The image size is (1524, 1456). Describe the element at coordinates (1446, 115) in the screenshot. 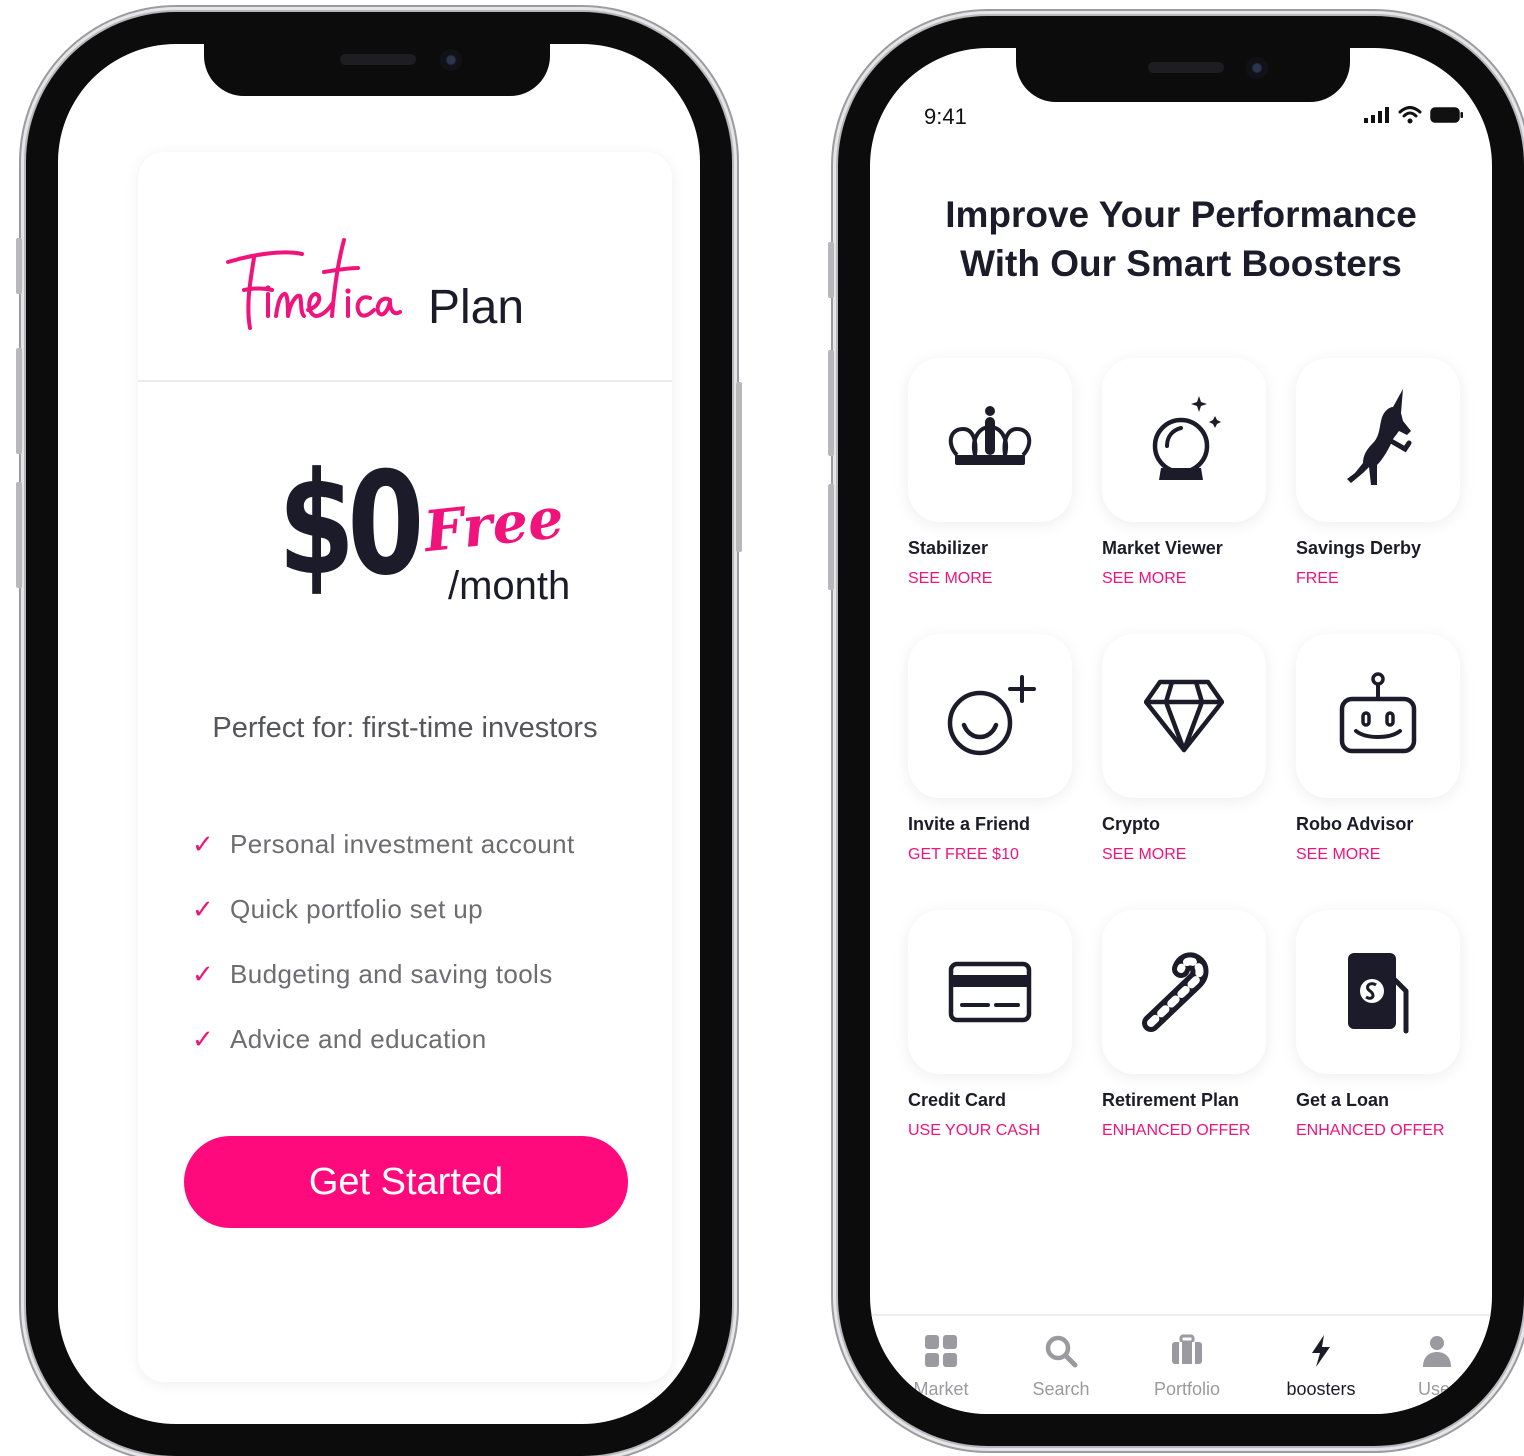

I see `battery-icon` at that location.